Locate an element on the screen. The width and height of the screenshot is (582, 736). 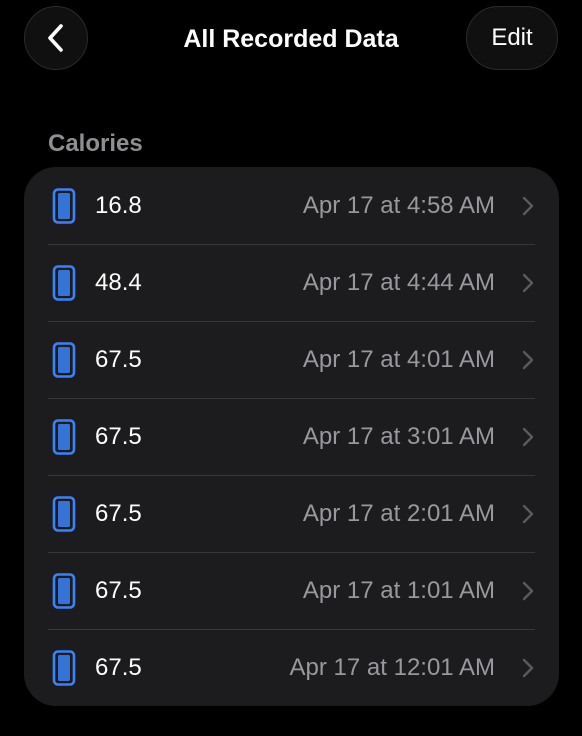
list-item: 67.5 Apr 17 at 12:01 AM is located at coordinates (291, 667).